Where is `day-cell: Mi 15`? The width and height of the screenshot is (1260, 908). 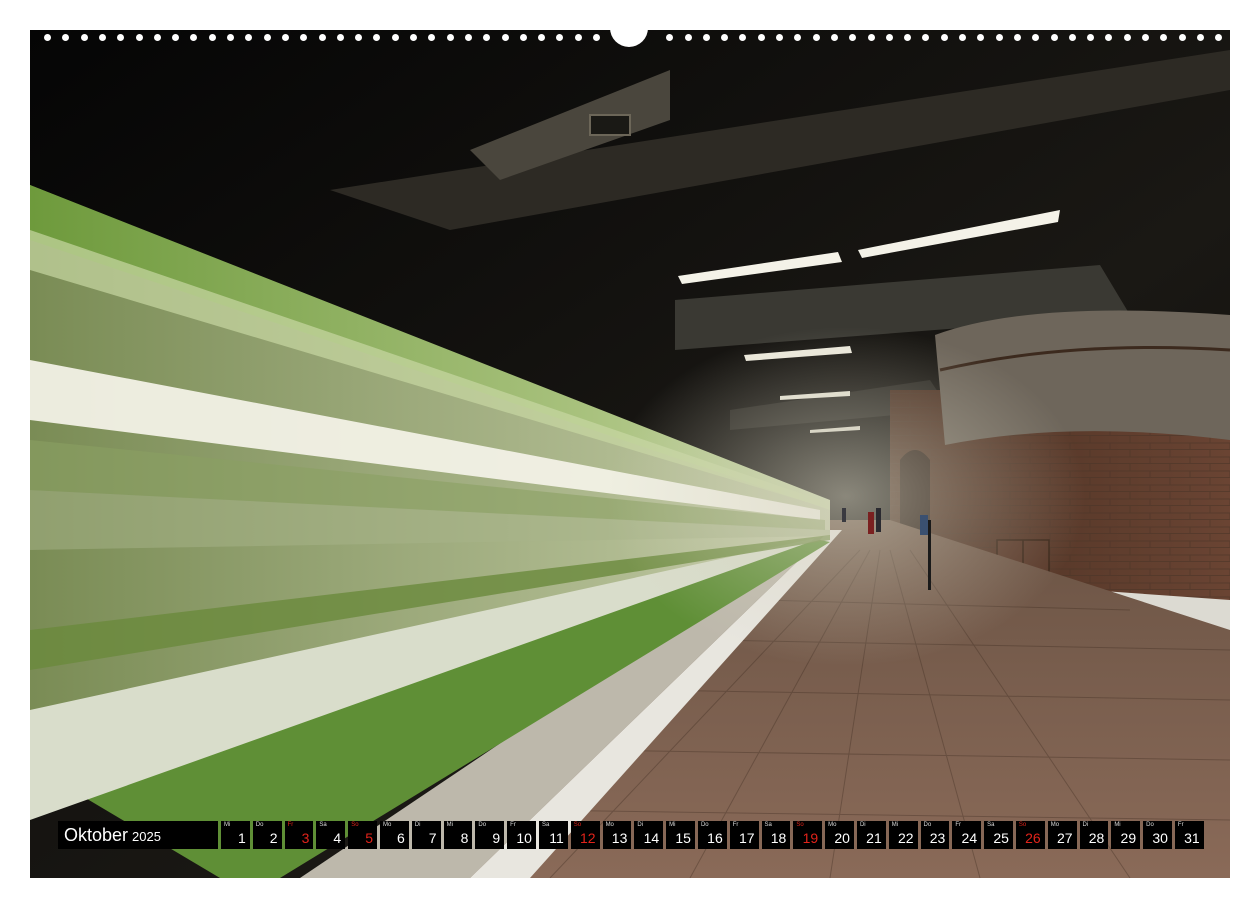 day-cell: Mi 15 is located at coordinates (680, 835).